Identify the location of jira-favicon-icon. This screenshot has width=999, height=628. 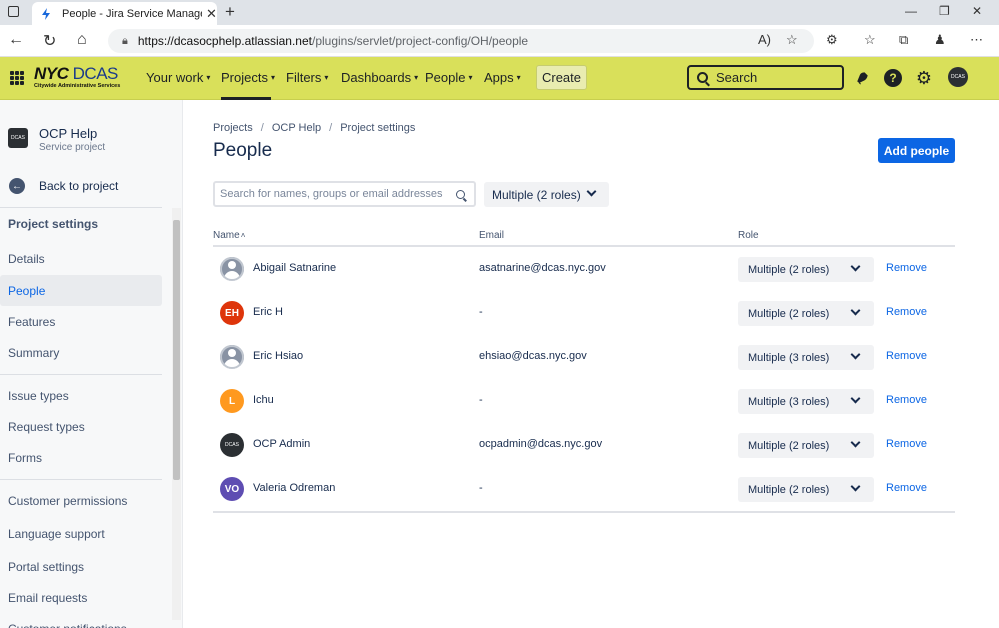
(46, 13).